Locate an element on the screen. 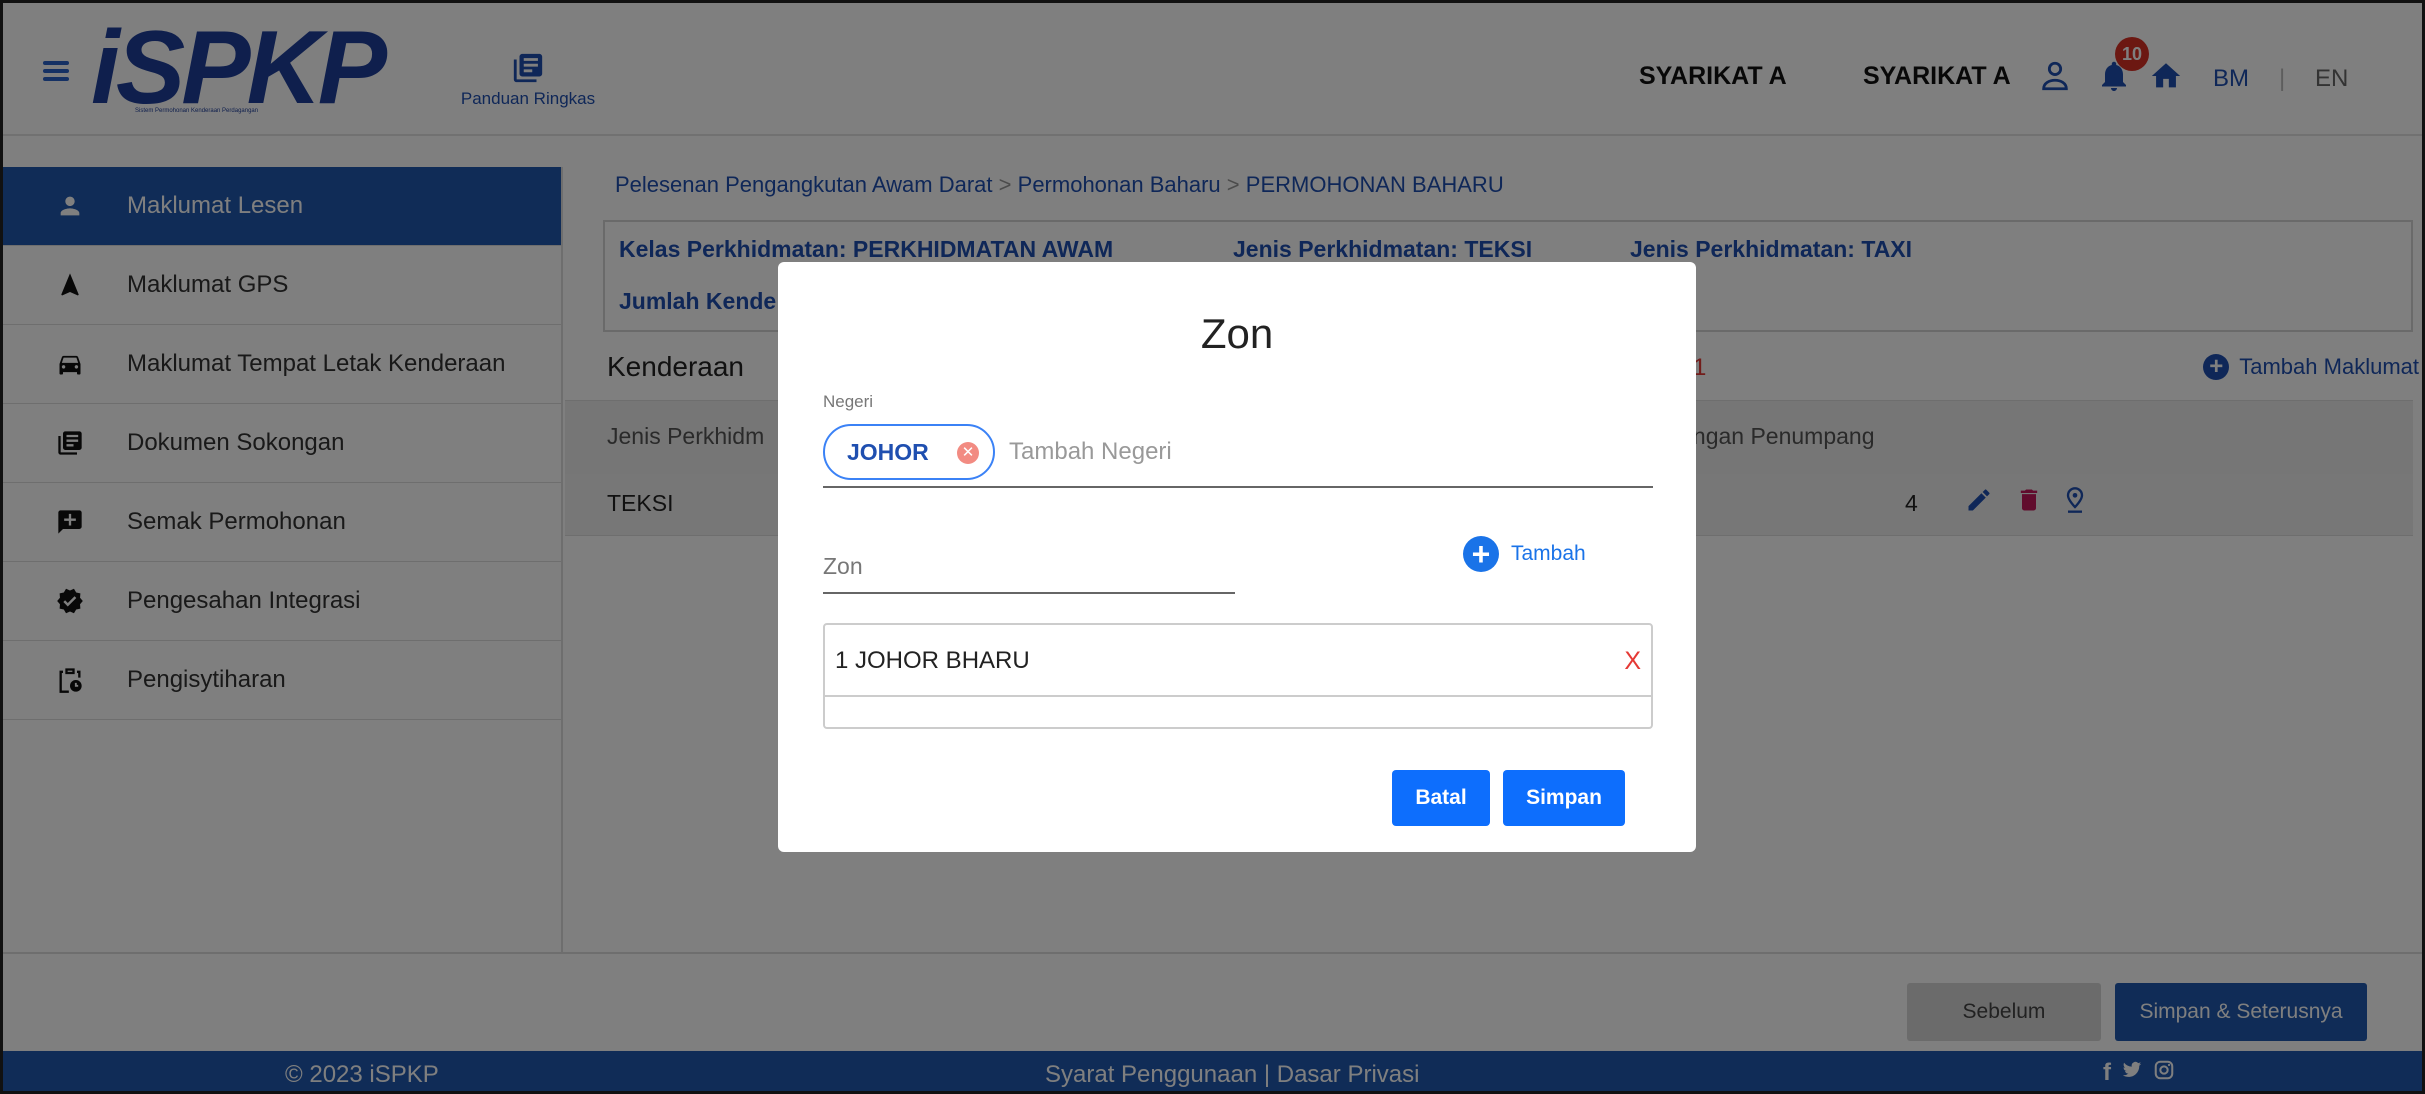 The image size is (2425, 1094). dialog-title: Zon is located at coordinates (1237, 333).